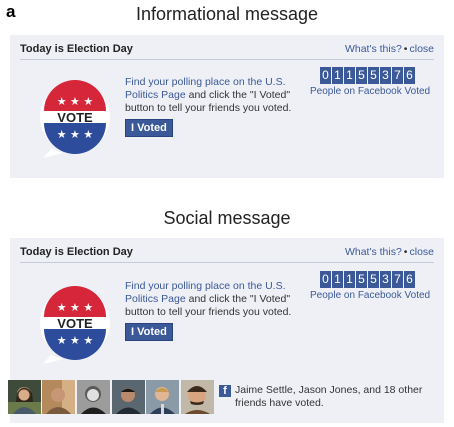  I want to click on section-heading-social: Social message, so click(227, 218).